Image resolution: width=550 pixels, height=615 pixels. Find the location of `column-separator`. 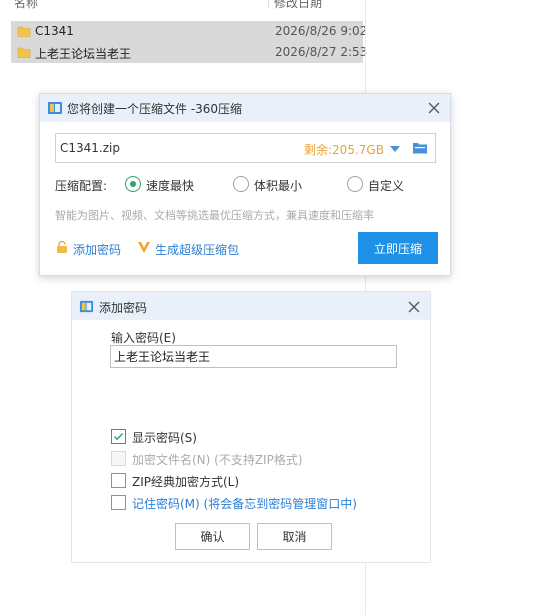

column-separator is located at coordinates (268, 4).